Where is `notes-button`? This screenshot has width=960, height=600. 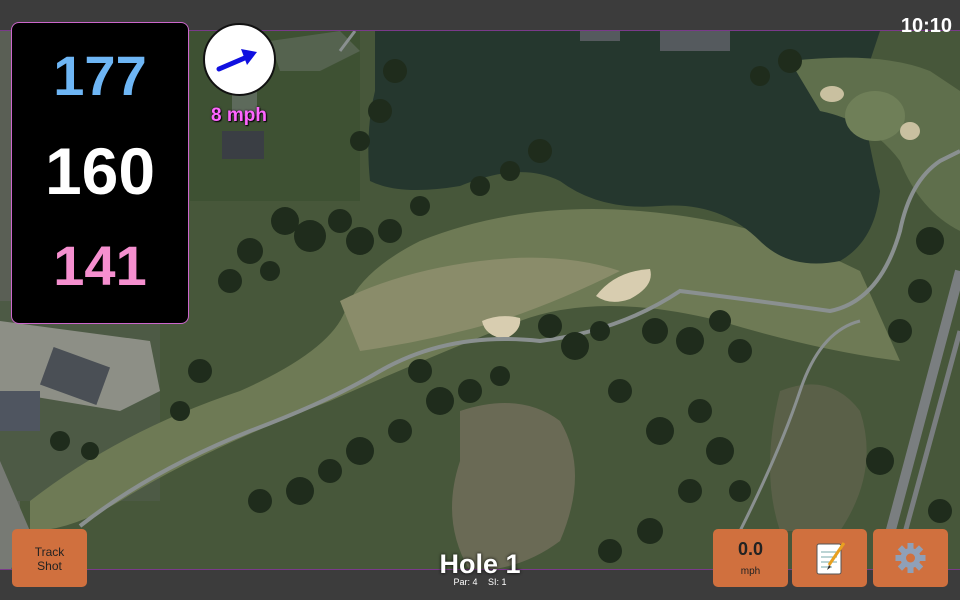 notes-button is located at coordinates (829, 558).